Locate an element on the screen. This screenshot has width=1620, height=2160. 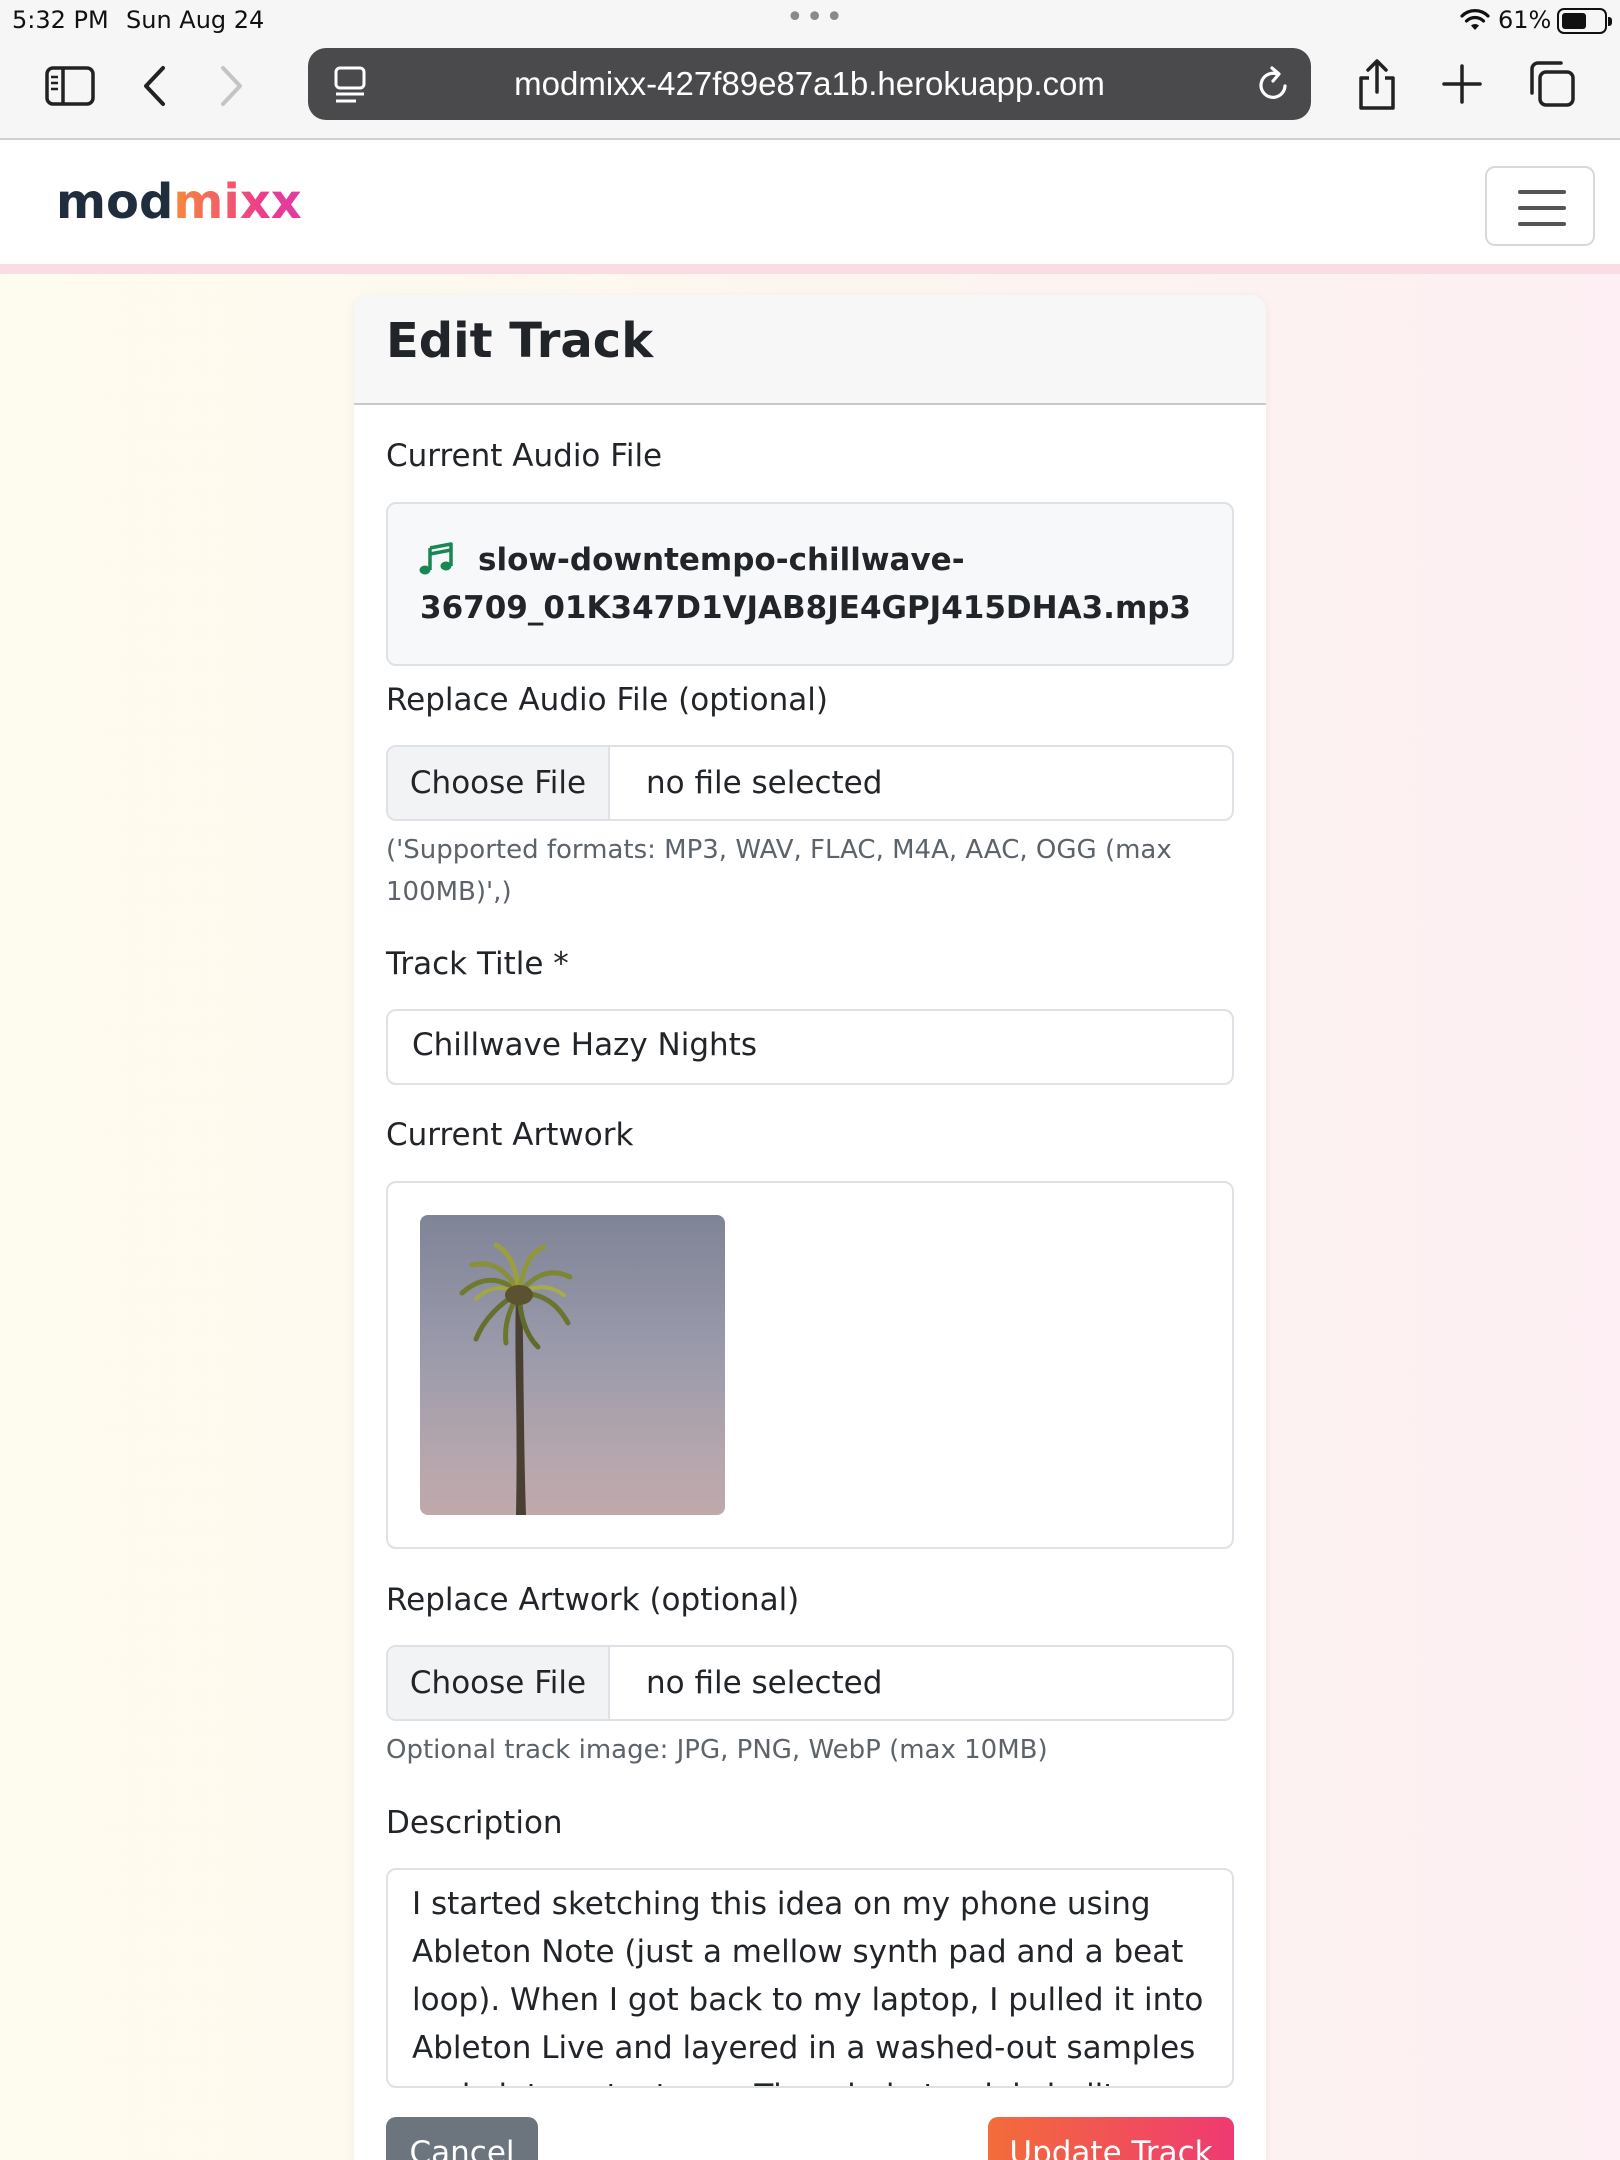
browser-toolbar: modmixx-427f89e87a1b.herokuapp.com is located at coordinates (810, 91).